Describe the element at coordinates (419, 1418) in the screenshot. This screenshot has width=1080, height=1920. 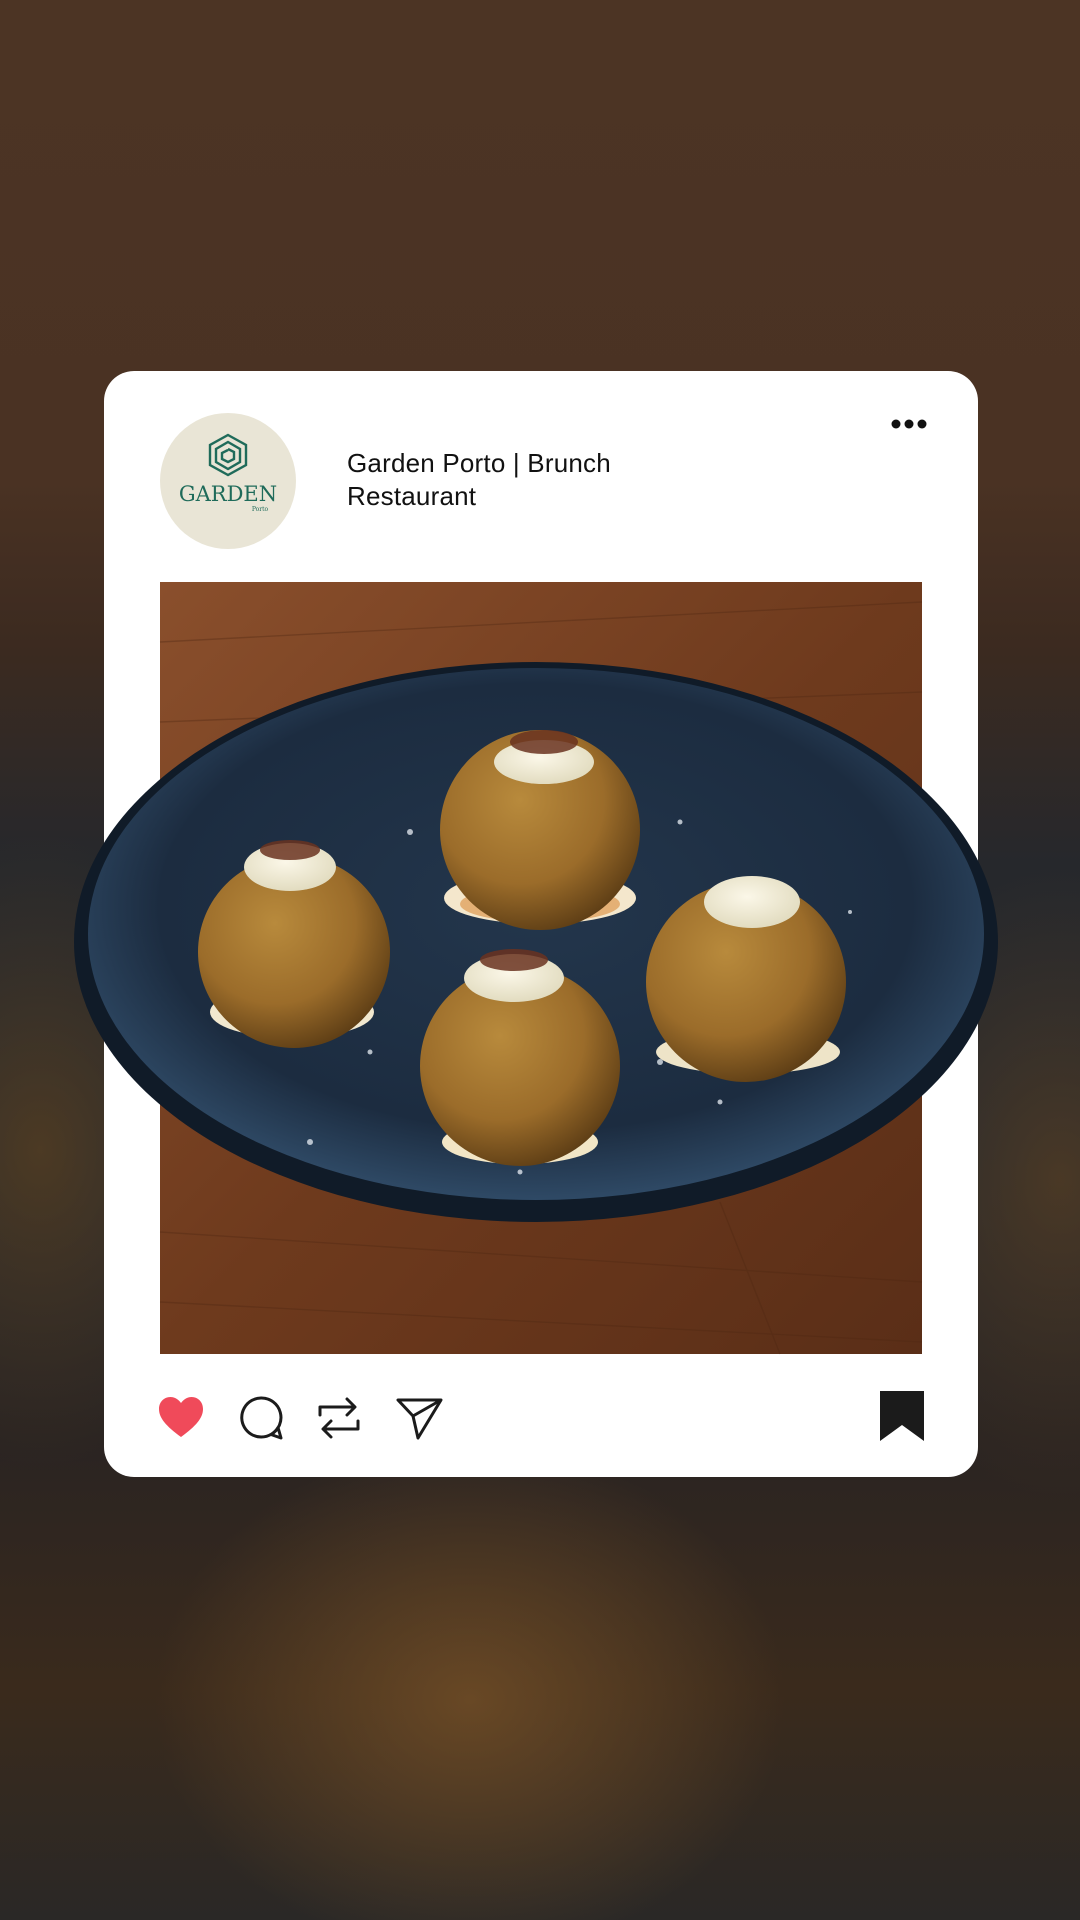
I see `send-icon` at that location.